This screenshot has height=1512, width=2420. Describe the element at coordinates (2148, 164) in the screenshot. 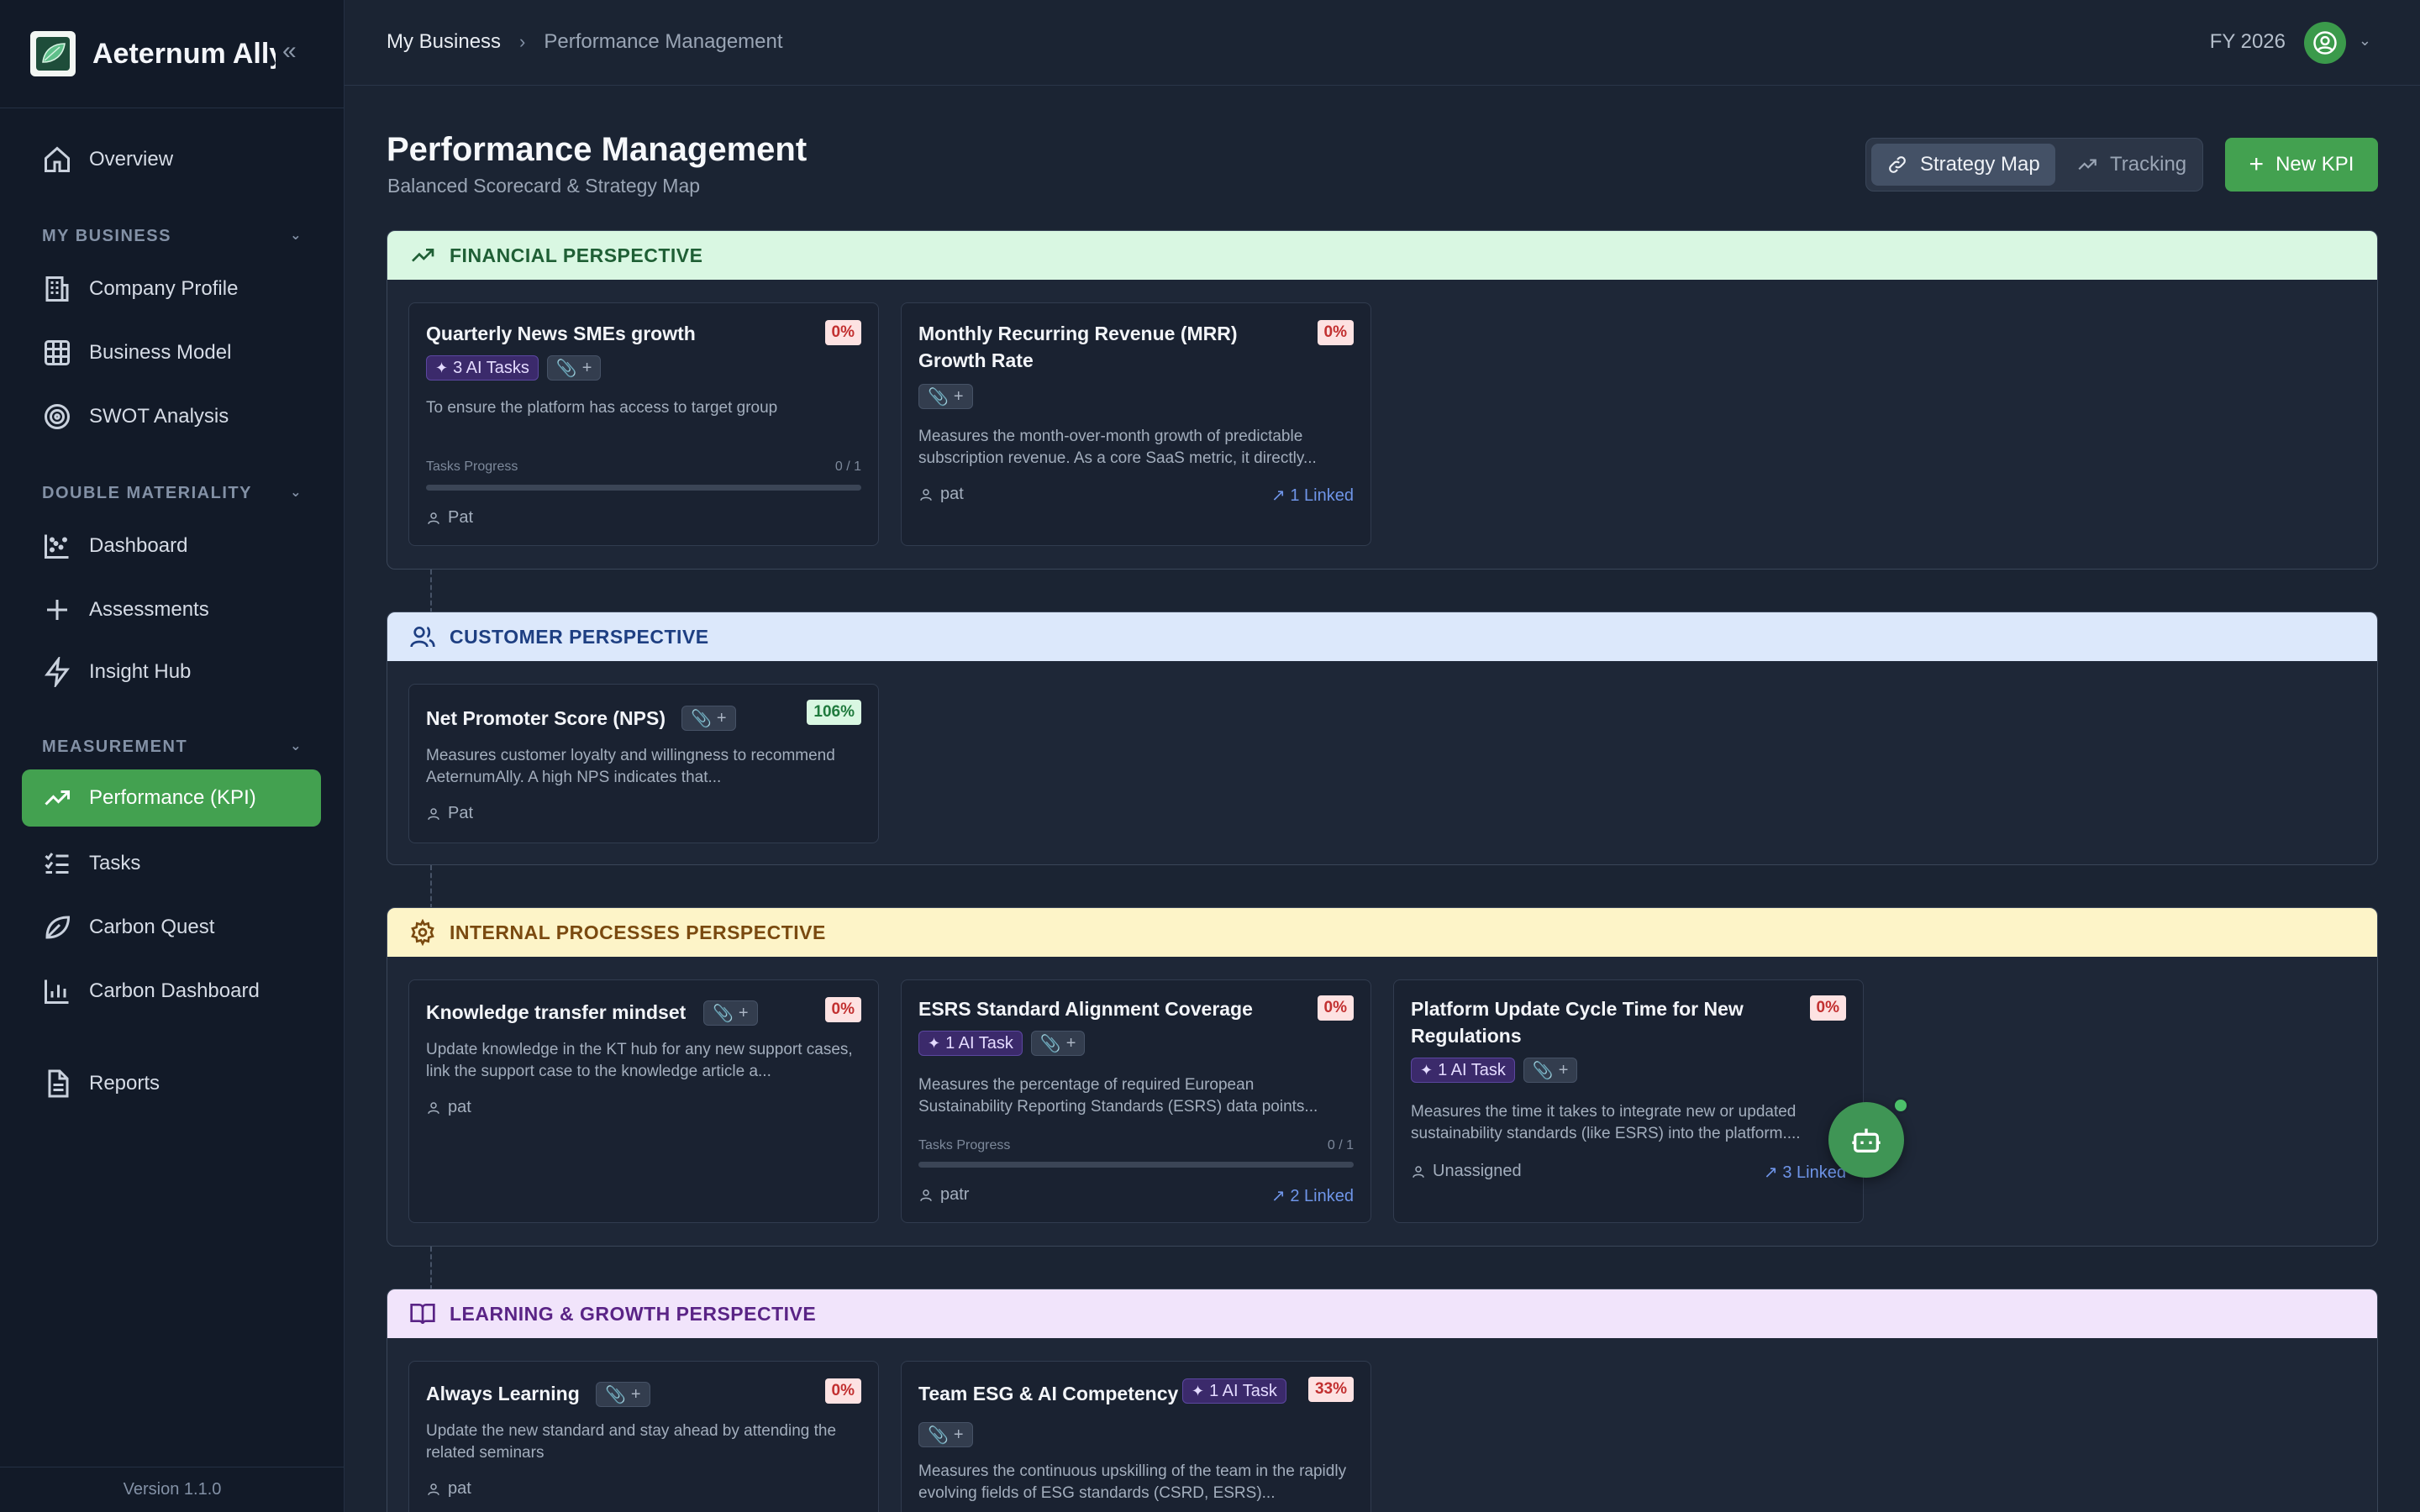

I see `tab-label: Tracking` at that location.